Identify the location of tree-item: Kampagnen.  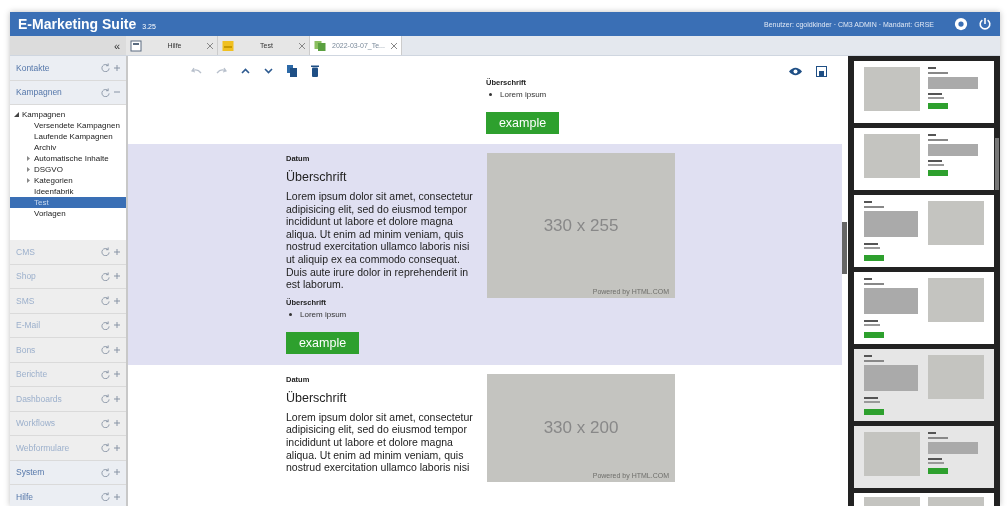
(68, 114).